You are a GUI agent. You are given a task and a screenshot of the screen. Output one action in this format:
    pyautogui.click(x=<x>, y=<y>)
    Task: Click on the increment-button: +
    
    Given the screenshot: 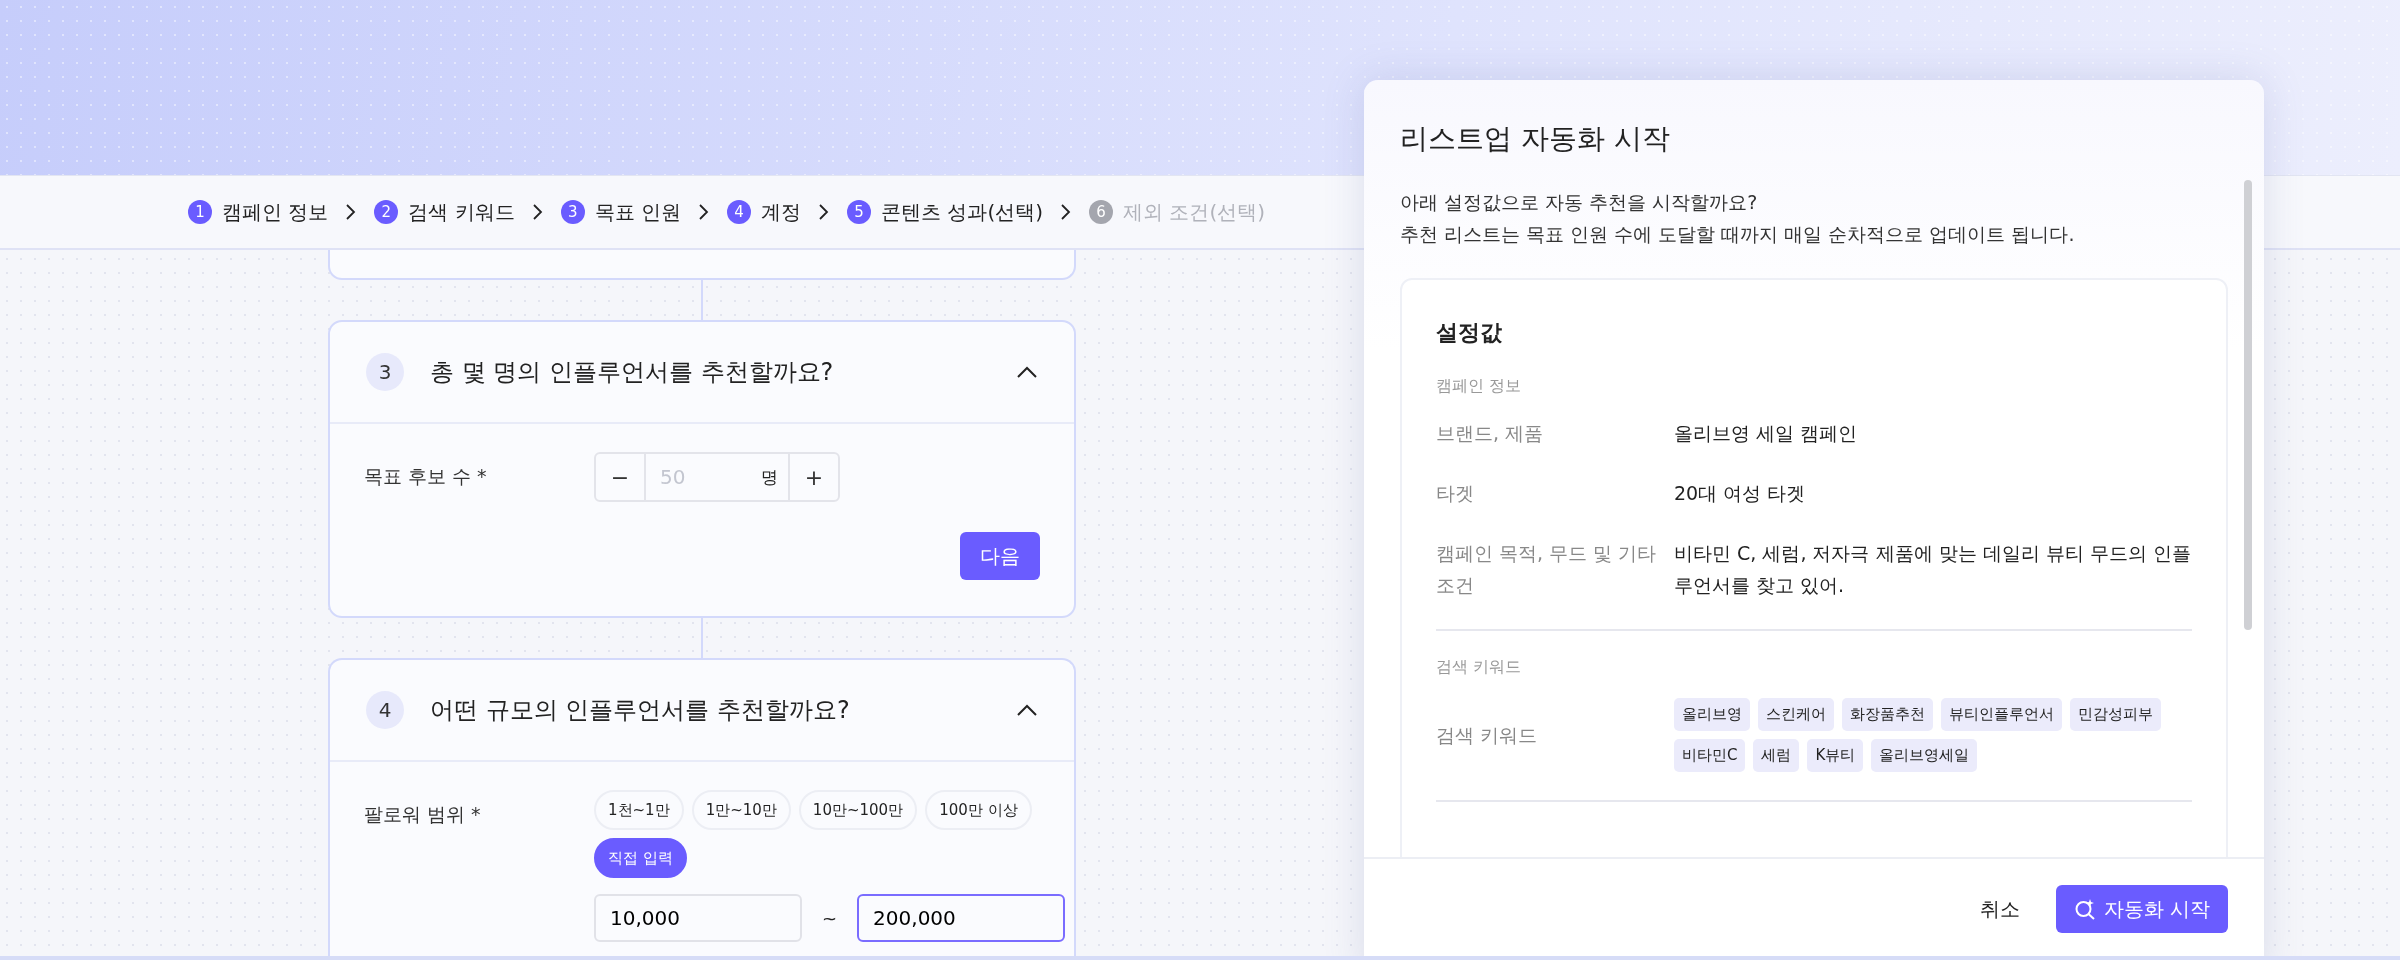 What is the action you would take?
    pyautogui.click(x=814, y=477)
    